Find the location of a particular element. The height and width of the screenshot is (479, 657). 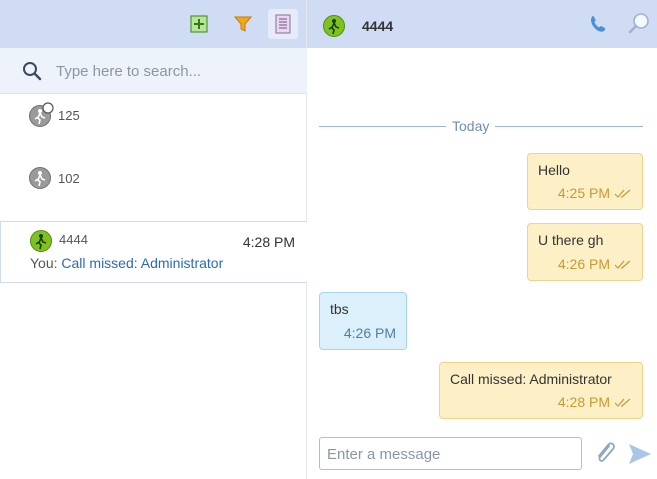

incoming-message: tbs 4:26 PM is located at coordinates (363, 321).